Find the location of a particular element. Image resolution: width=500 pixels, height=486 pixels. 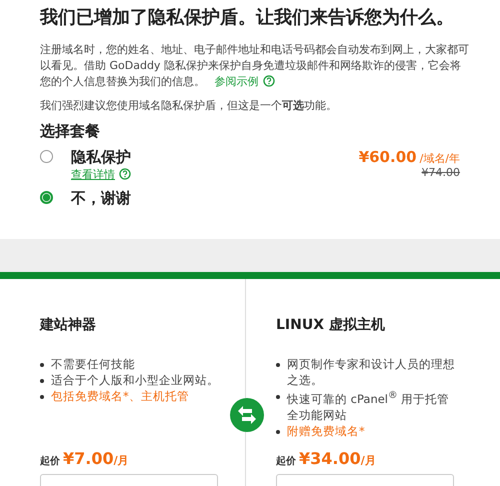

option-label: 不，谢谢 is located at coordinates (101, 198).